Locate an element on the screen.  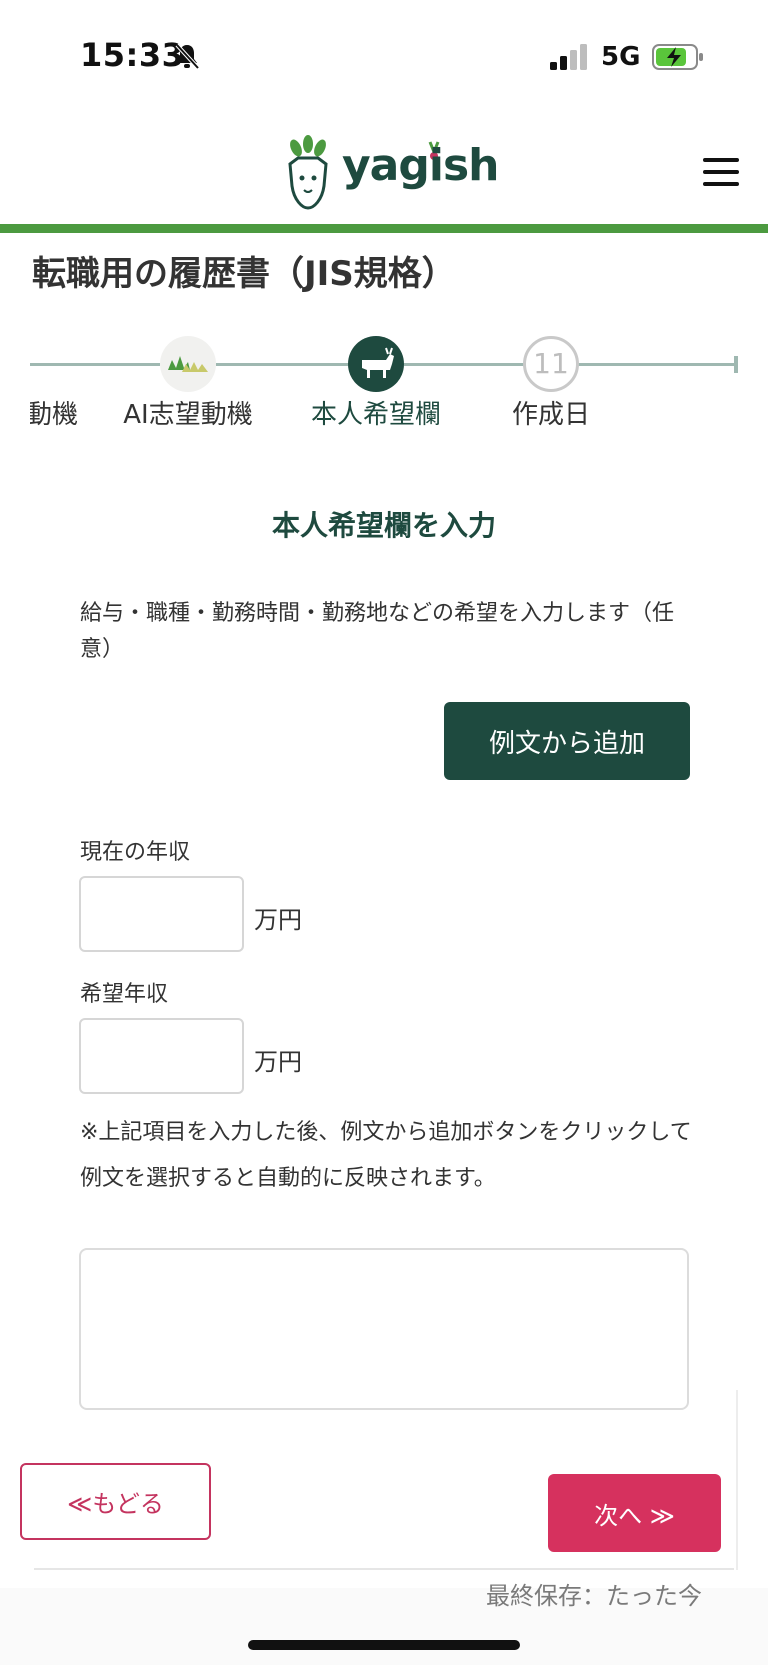
step-wish-circle is located at coordinates (376, 364).